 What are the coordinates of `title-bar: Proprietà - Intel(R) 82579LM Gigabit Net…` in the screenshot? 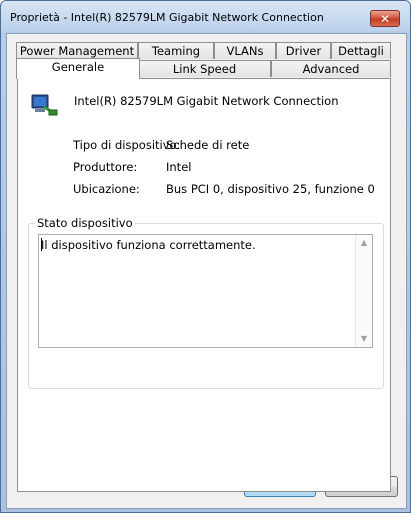 It's located at (205, 16).